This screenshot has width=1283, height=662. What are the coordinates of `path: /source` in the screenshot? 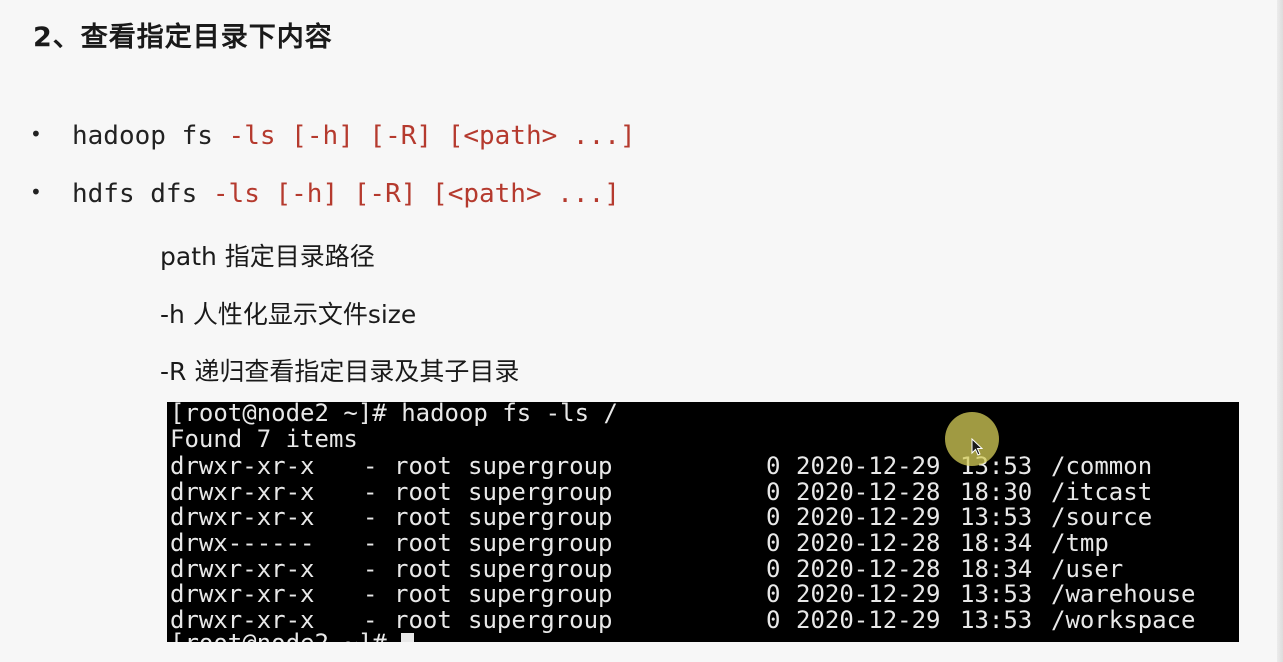 It's located at (1102, 517).